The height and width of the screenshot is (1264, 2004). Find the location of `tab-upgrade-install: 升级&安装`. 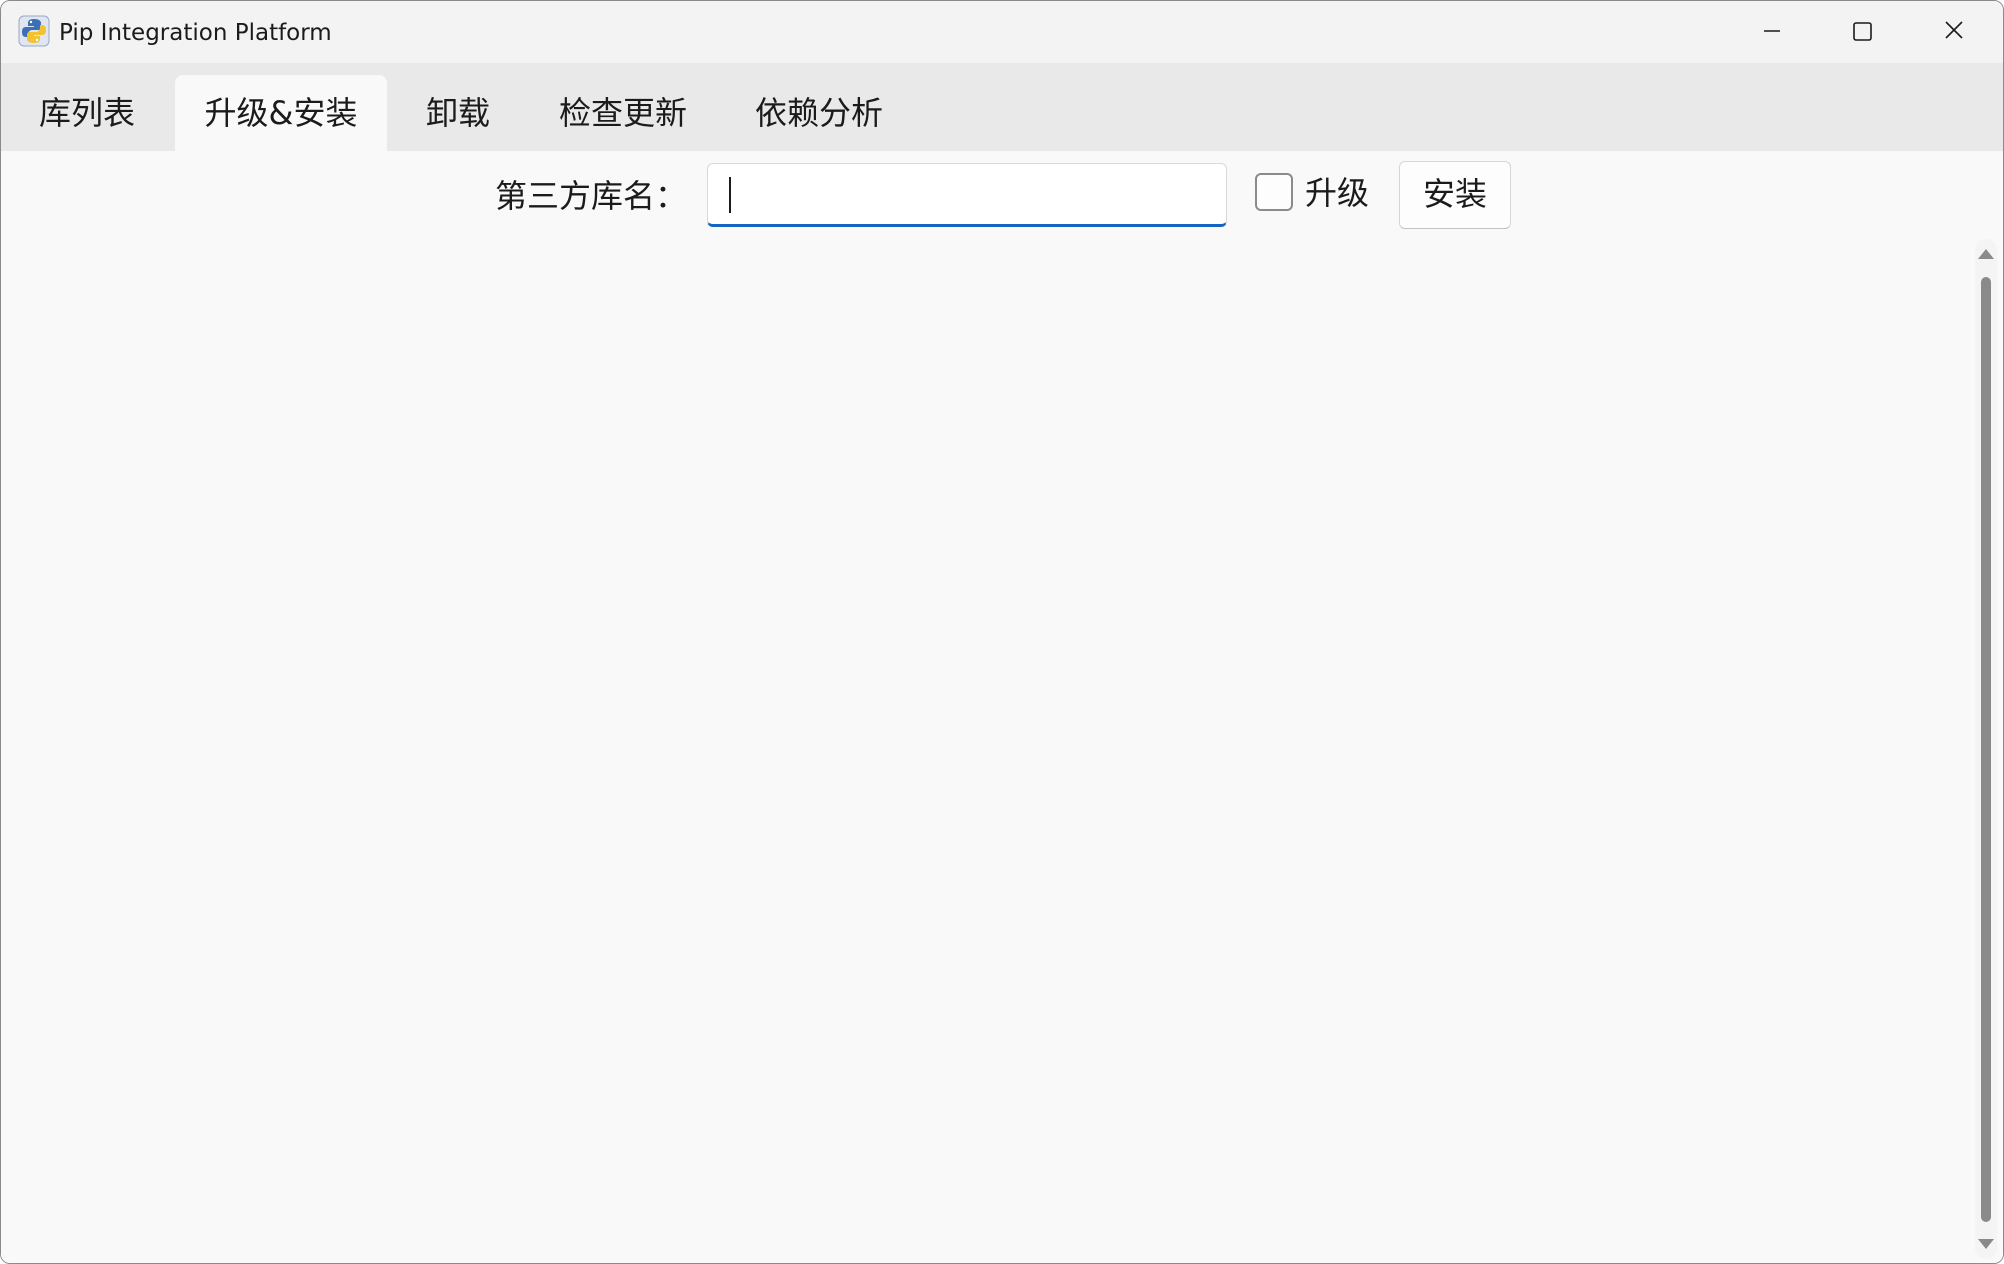

tab-upgrade-install: 升级&安装 is located at coordinates (281, 113).